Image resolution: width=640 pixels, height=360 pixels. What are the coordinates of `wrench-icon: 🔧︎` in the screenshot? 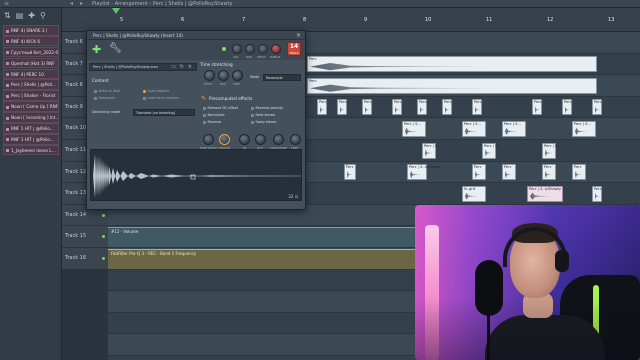 It's located at (115, 48).